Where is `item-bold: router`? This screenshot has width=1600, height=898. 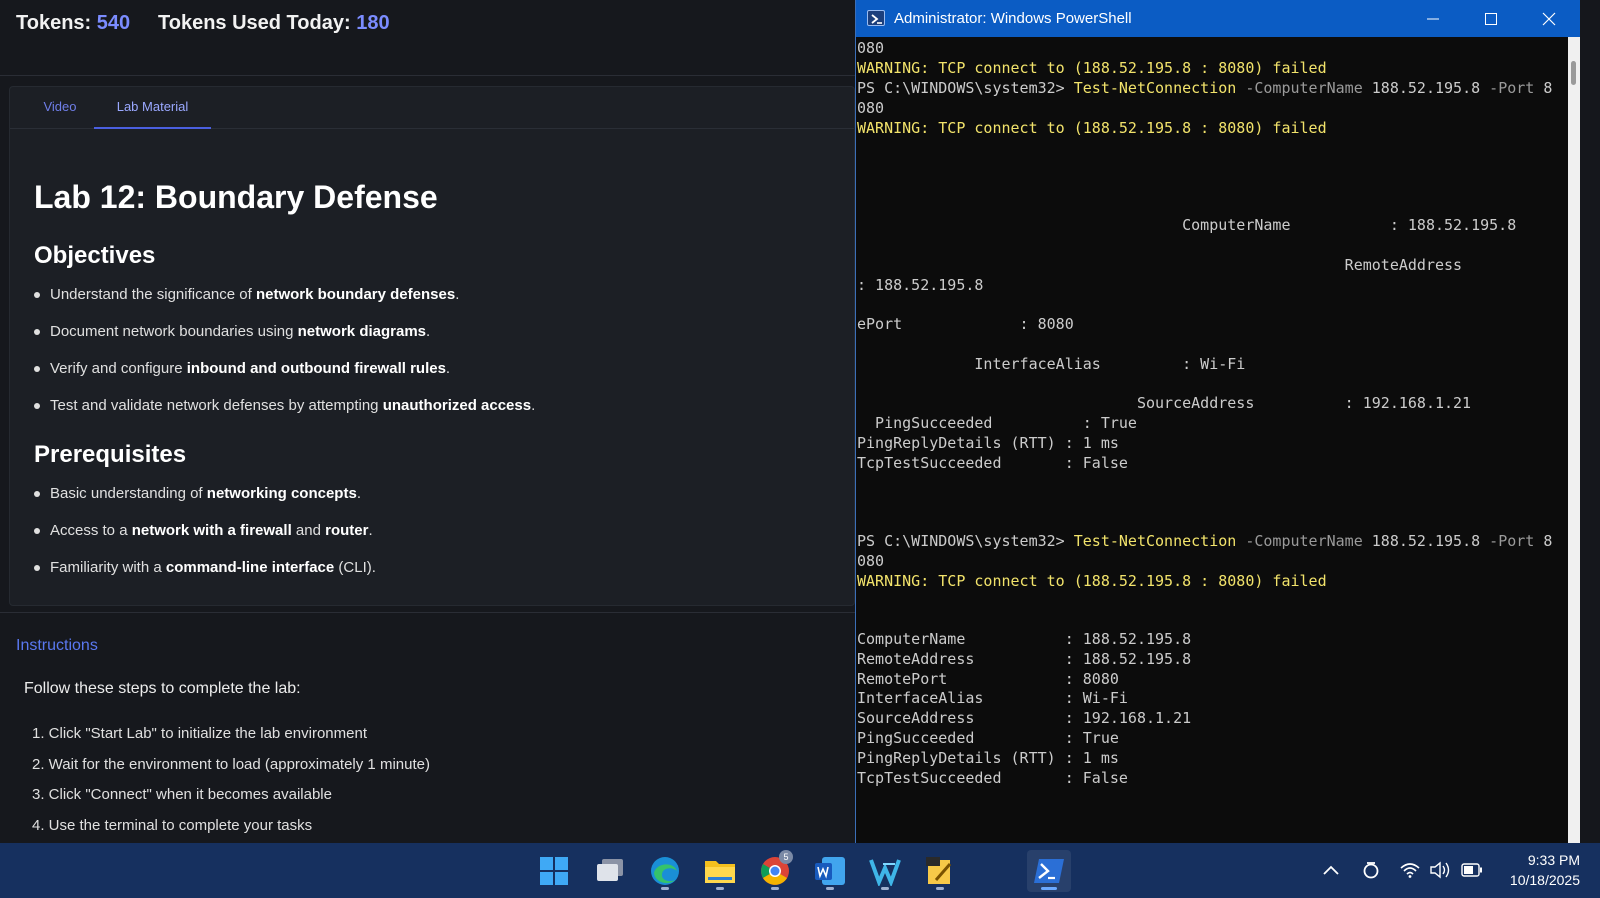
item-bold: router is located at coordinates (347, 530).